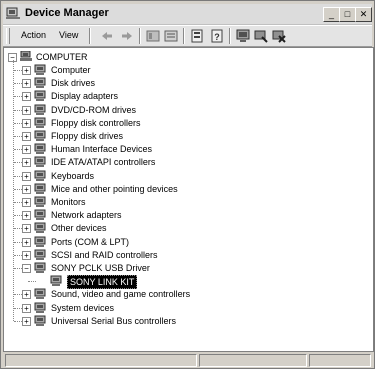 The image size is (375, 369). What do you see at coordinates (127, 36) in the screenshot?
I see `forward-arrow-icon` at bounding box center [127, 36].